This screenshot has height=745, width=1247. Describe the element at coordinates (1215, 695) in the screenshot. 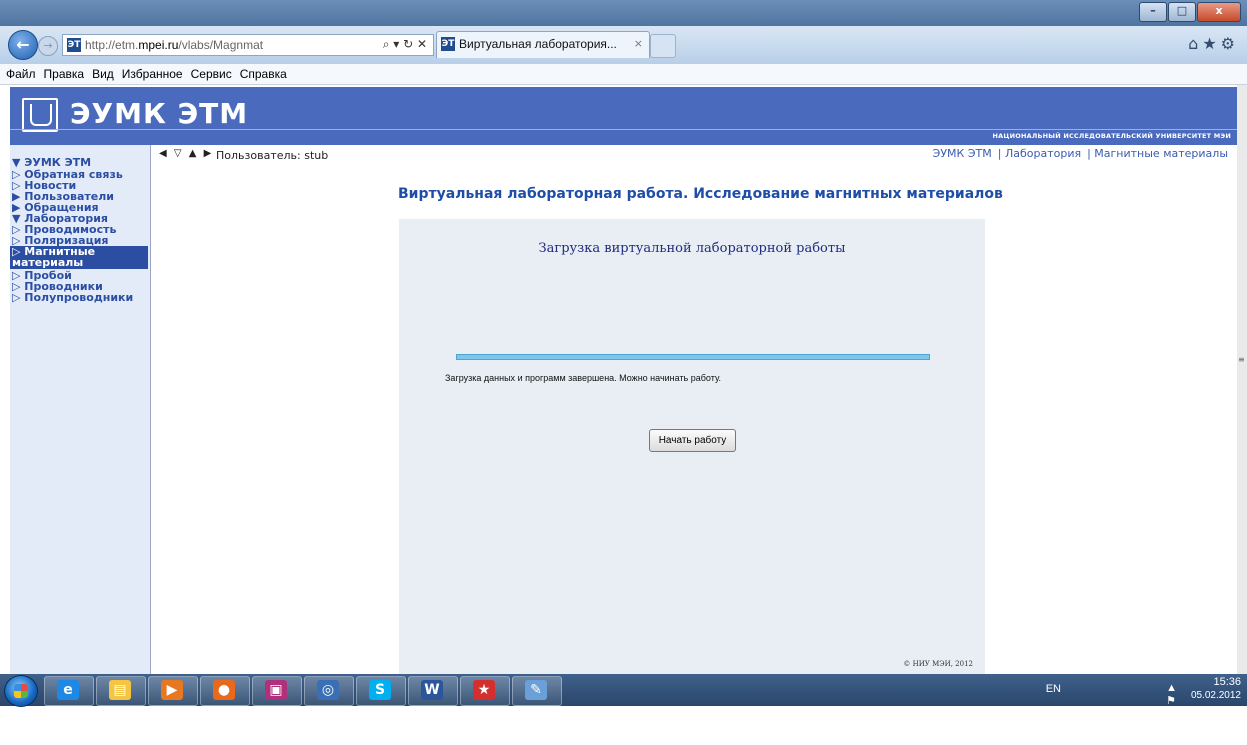

I see `clock-date: 05.02.2012` at that location.